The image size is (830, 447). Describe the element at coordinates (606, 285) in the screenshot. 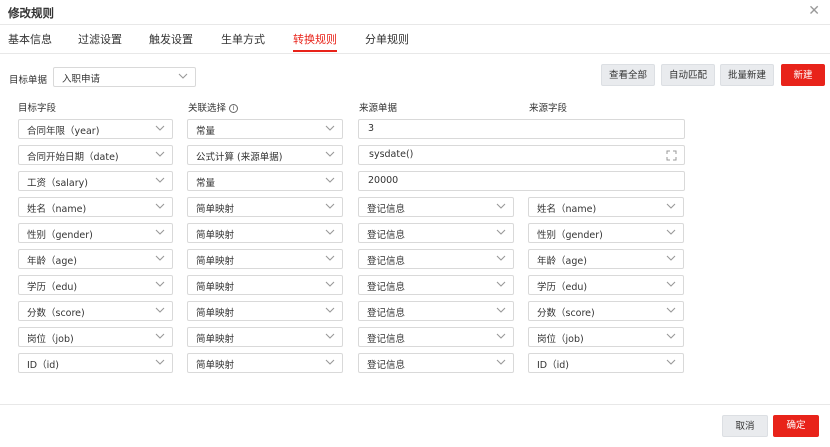

I see `source-field-select: 学历（edu)` at that location.